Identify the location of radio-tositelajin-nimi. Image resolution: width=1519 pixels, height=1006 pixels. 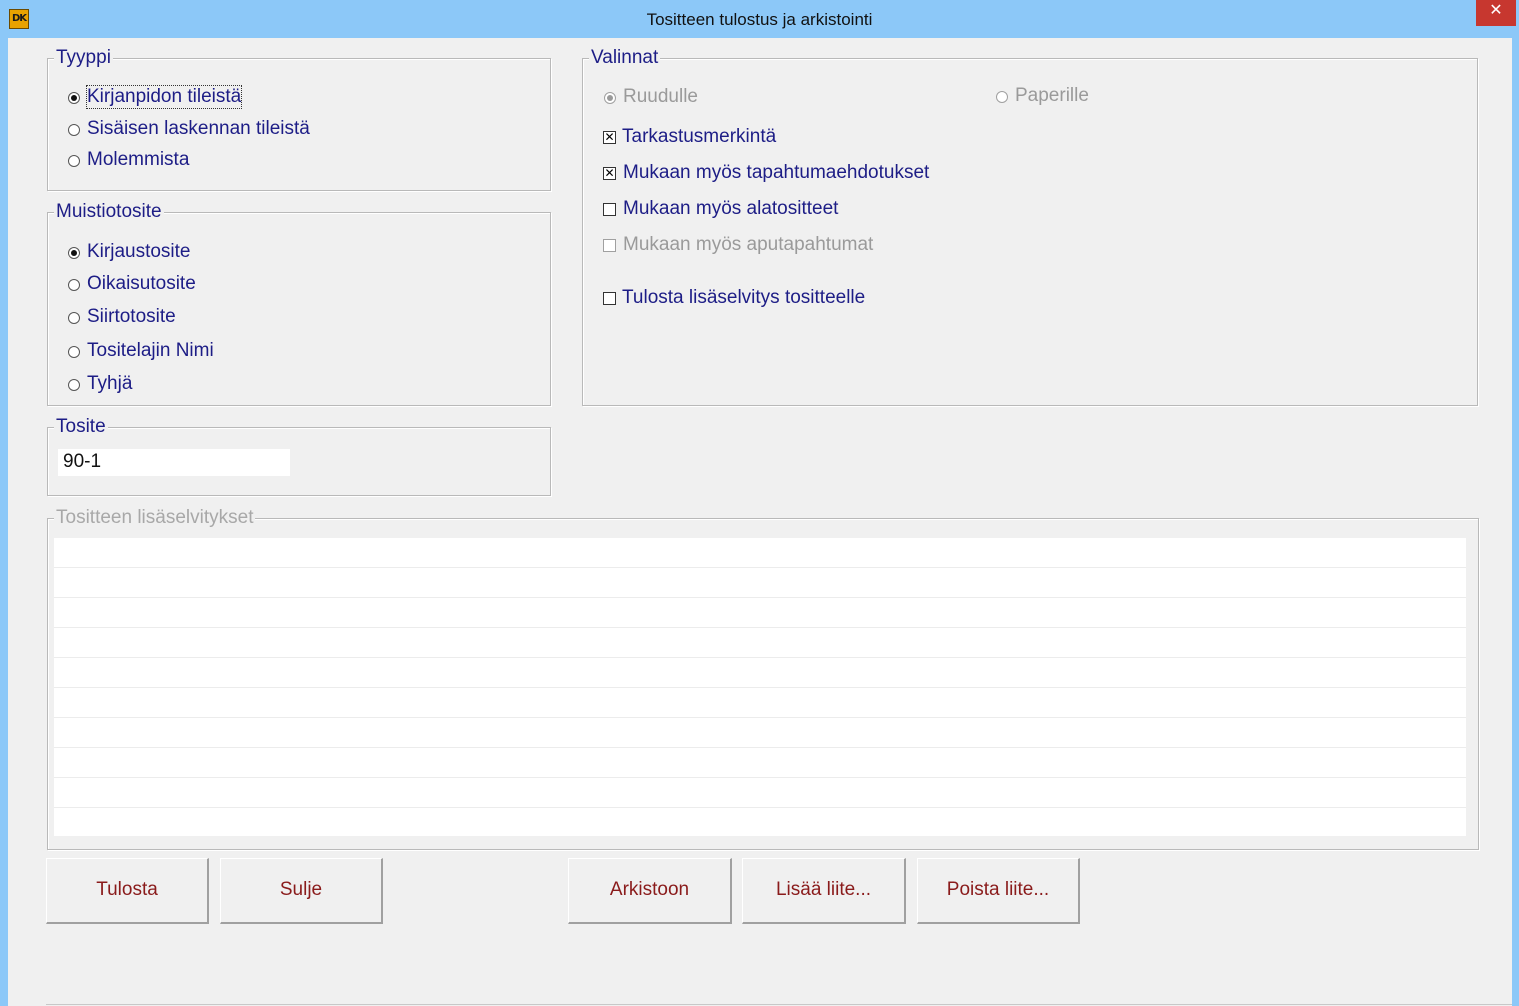
(74, 352).